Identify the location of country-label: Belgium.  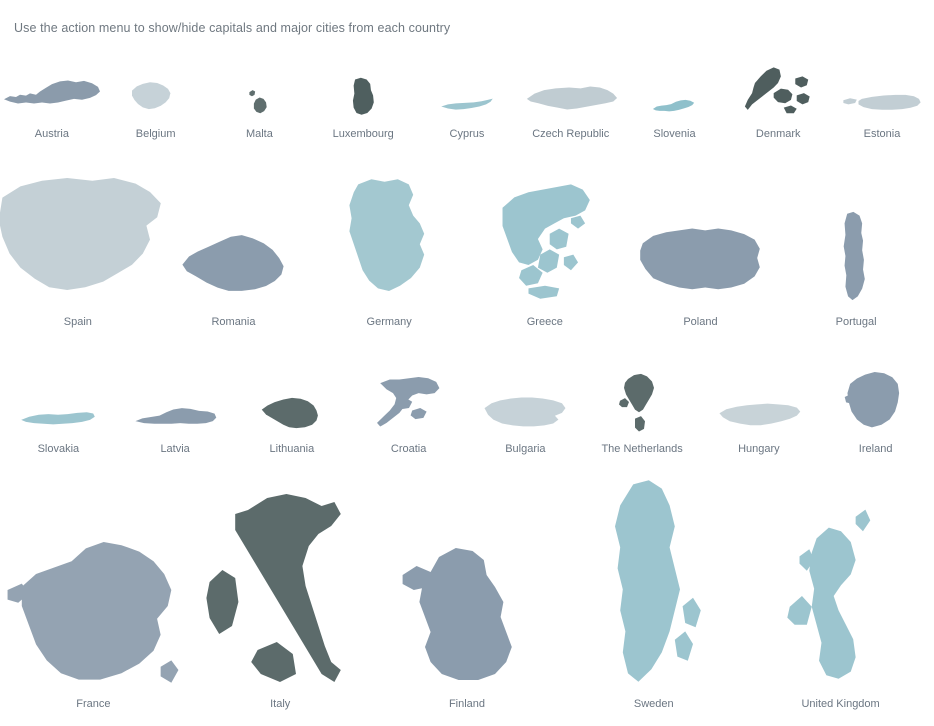
(155, 134).